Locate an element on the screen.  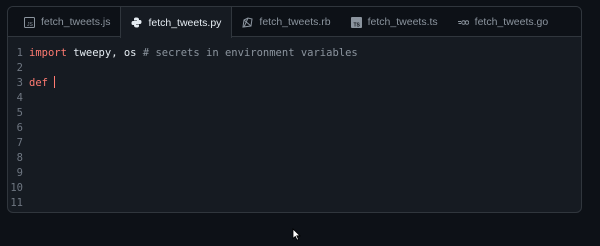
line-number: 2 is located at coordinates (19, 68).